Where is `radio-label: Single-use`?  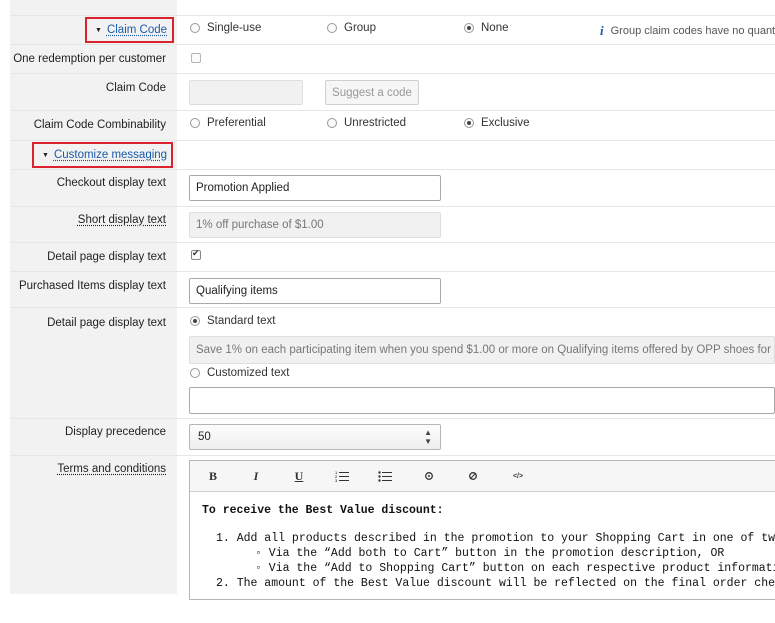
radio-label: Single-use is located at coordinates (234, 28).